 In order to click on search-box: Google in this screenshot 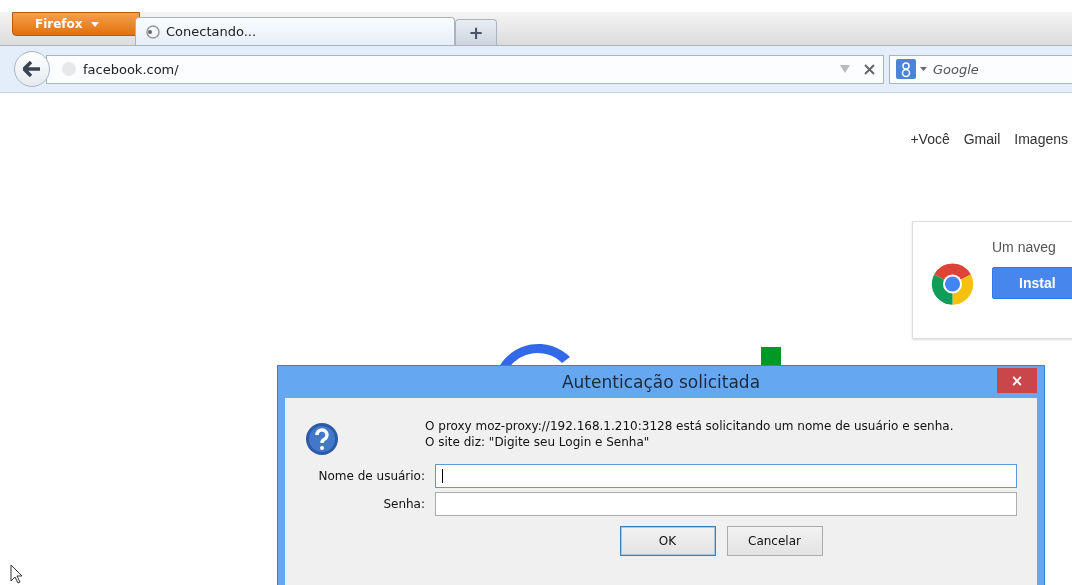, I will do `click(980, 69)`.